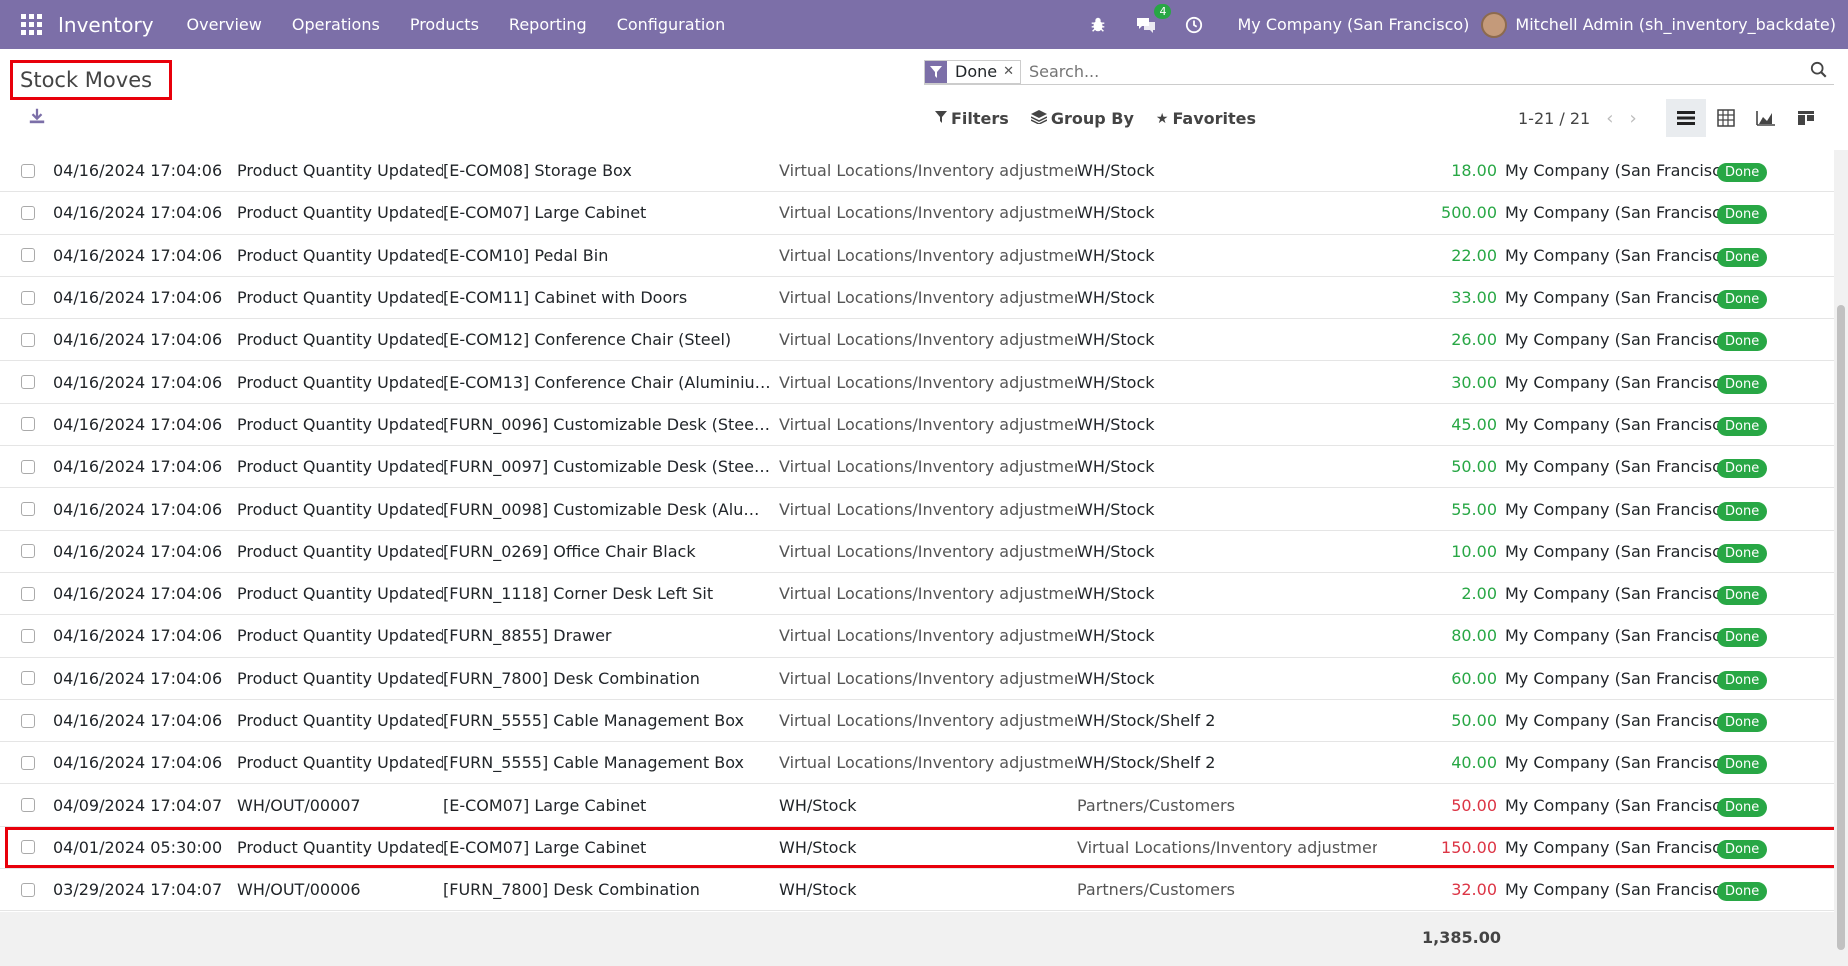  I want to click on filters-button: Filters, so click(972, 118).